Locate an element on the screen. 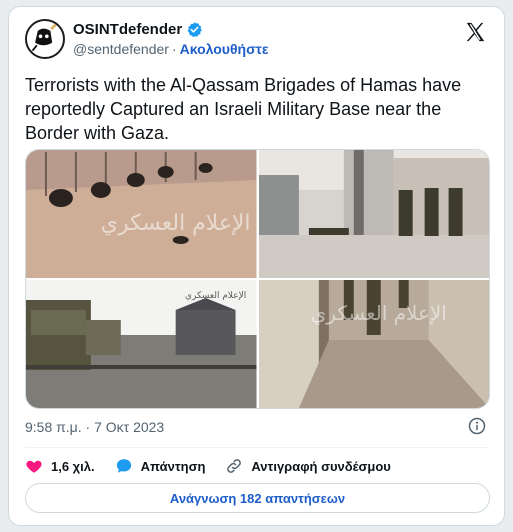  handle: @sentdefender is located at coordinates (121, 49).